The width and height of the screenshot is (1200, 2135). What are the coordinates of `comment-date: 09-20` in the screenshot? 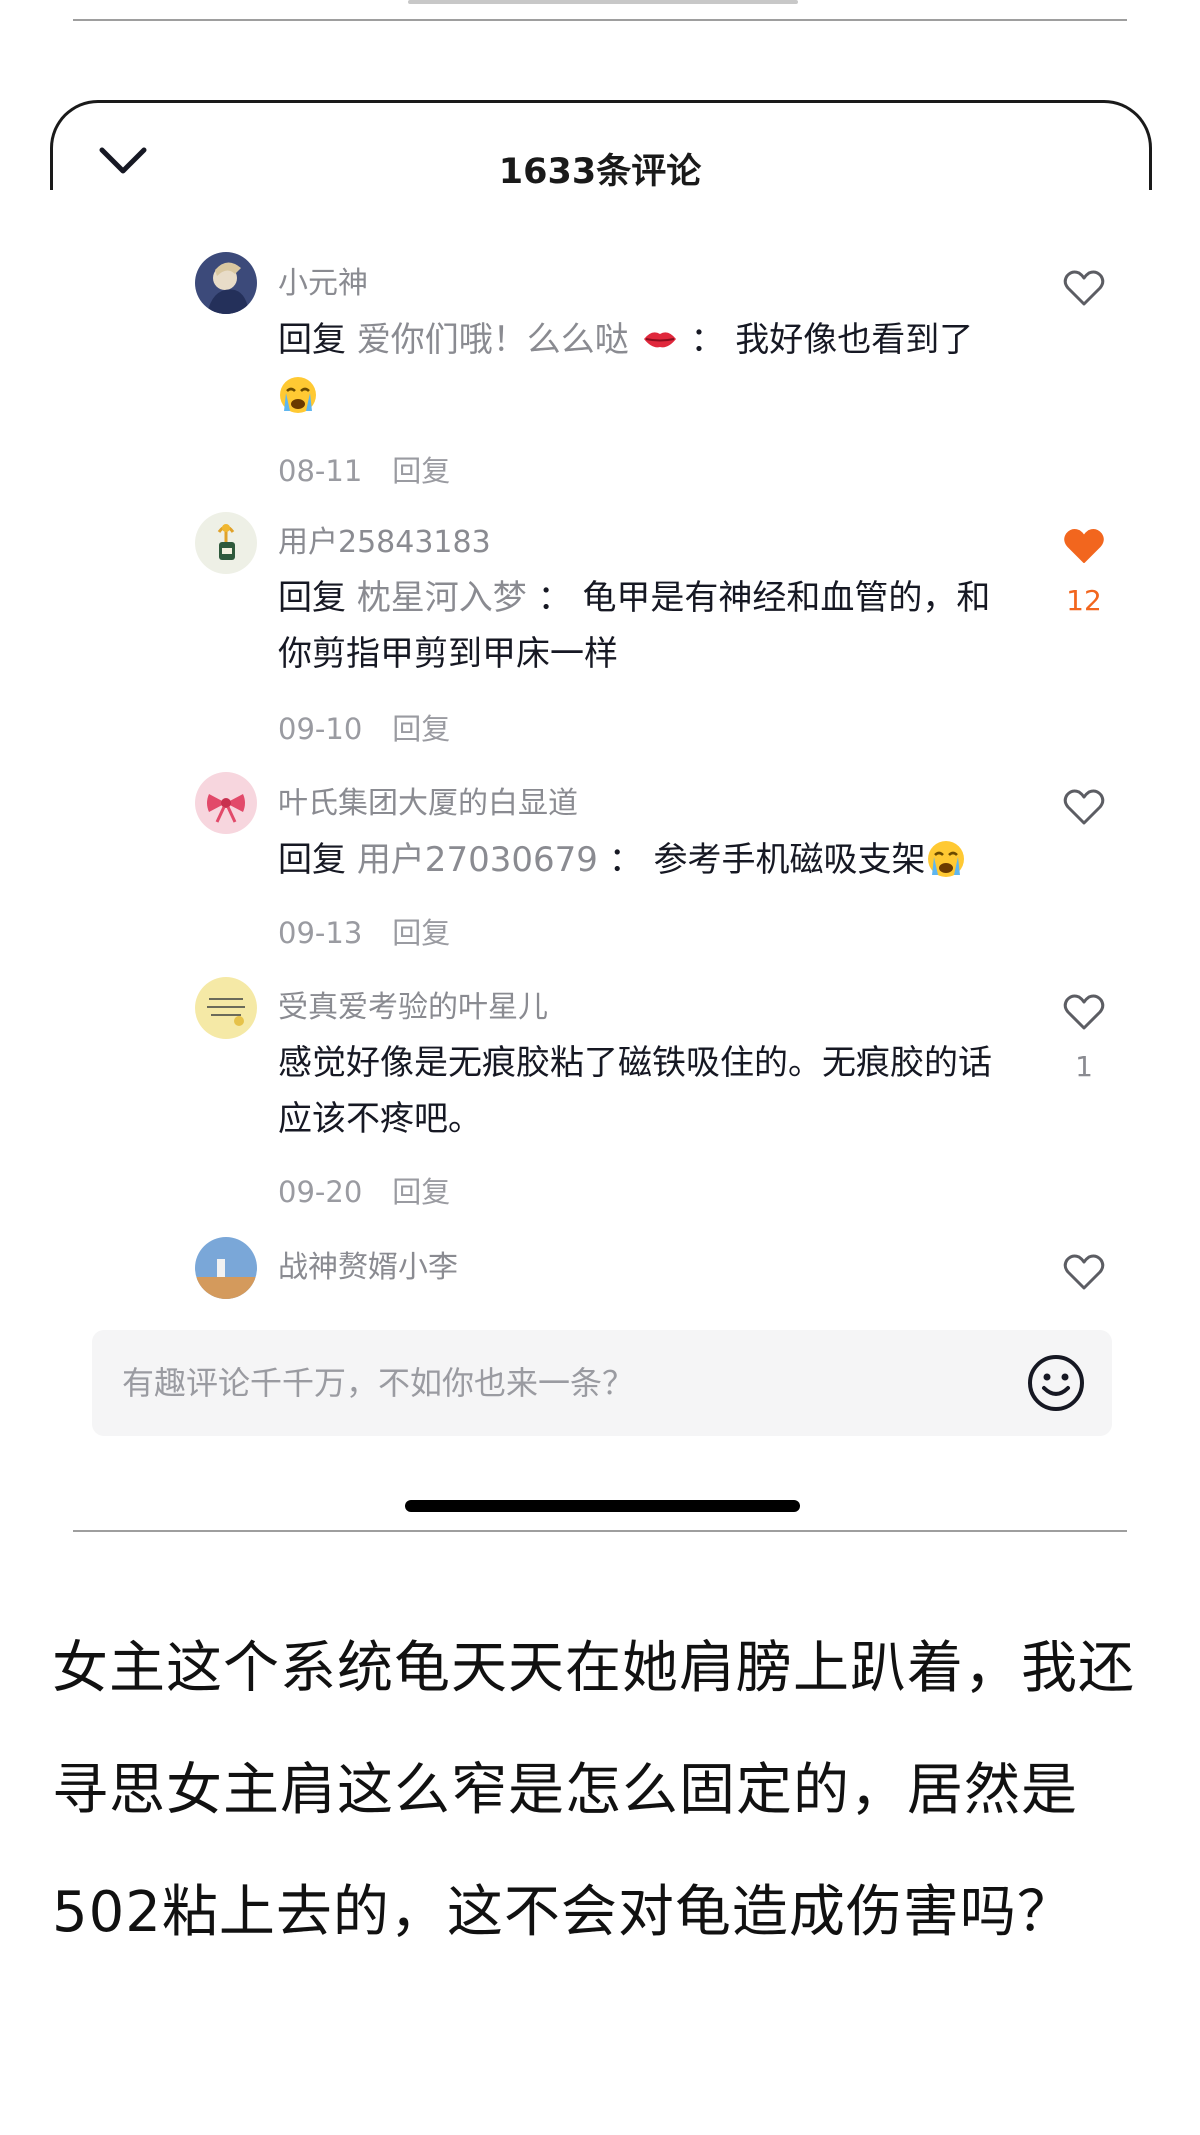 It's located at (320, 1192).